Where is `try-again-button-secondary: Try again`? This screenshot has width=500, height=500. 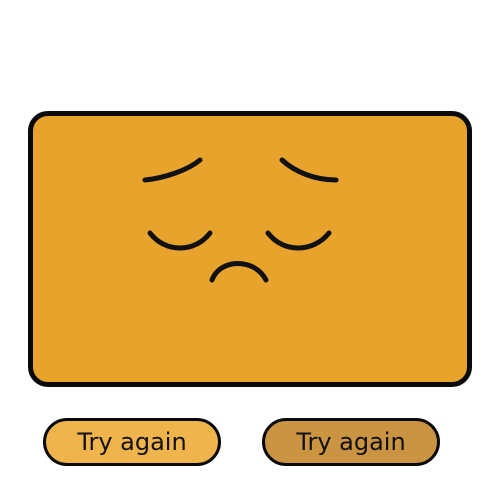 try-again-button-secondary: Try again is located at coordinates (351, 442).